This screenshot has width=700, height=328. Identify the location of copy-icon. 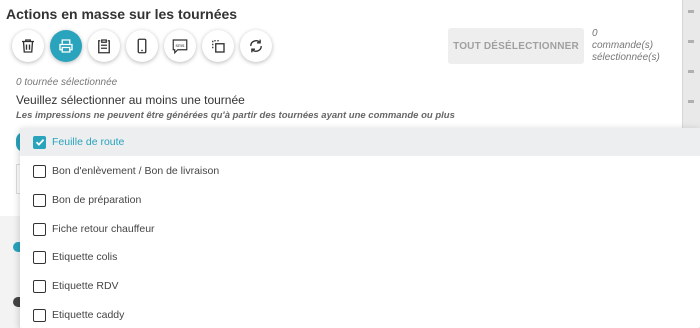
(218, 46).